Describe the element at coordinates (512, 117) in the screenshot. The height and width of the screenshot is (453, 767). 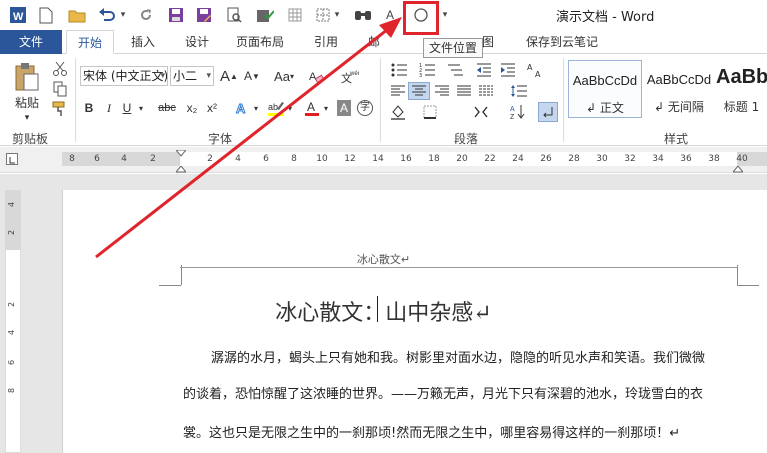
I see `svg-text: Z` at that location.